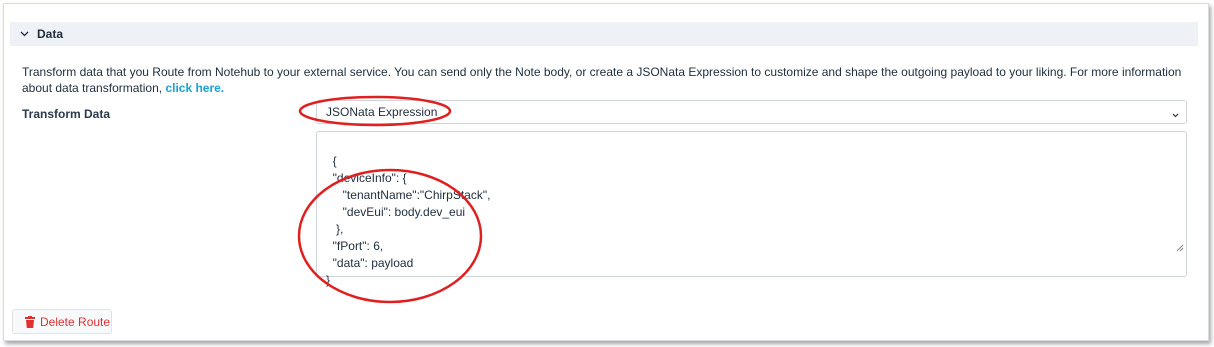  Describe the element at coordinates (382, 112) in the screenshot. I see `transform-data-selected-value: JSONata Expression` at that location.